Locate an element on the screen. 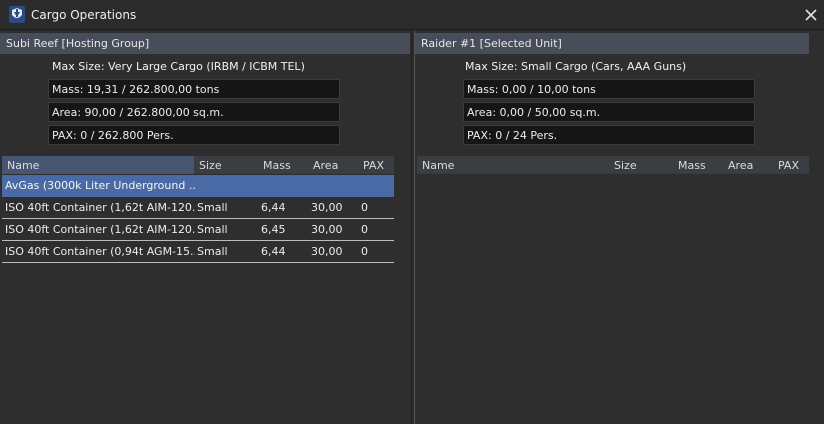 This screenshot has height=424, width=824. mass-readout: Mass: 0,00 / 10,00 tons is located at coordinates (609, 89).